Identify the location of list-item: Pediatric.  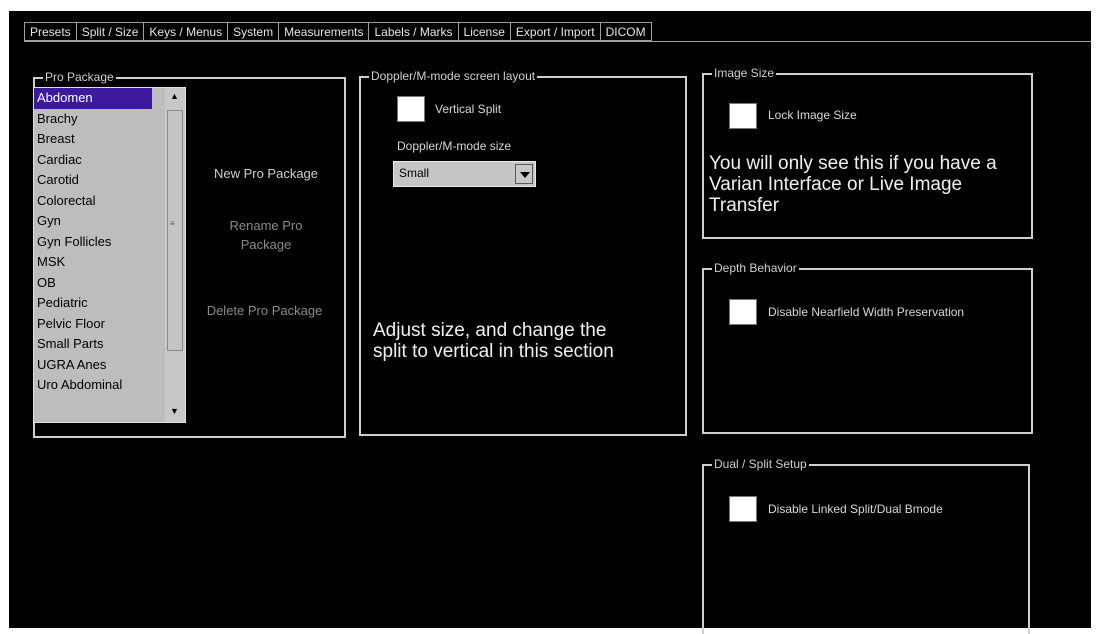
(93, 303).